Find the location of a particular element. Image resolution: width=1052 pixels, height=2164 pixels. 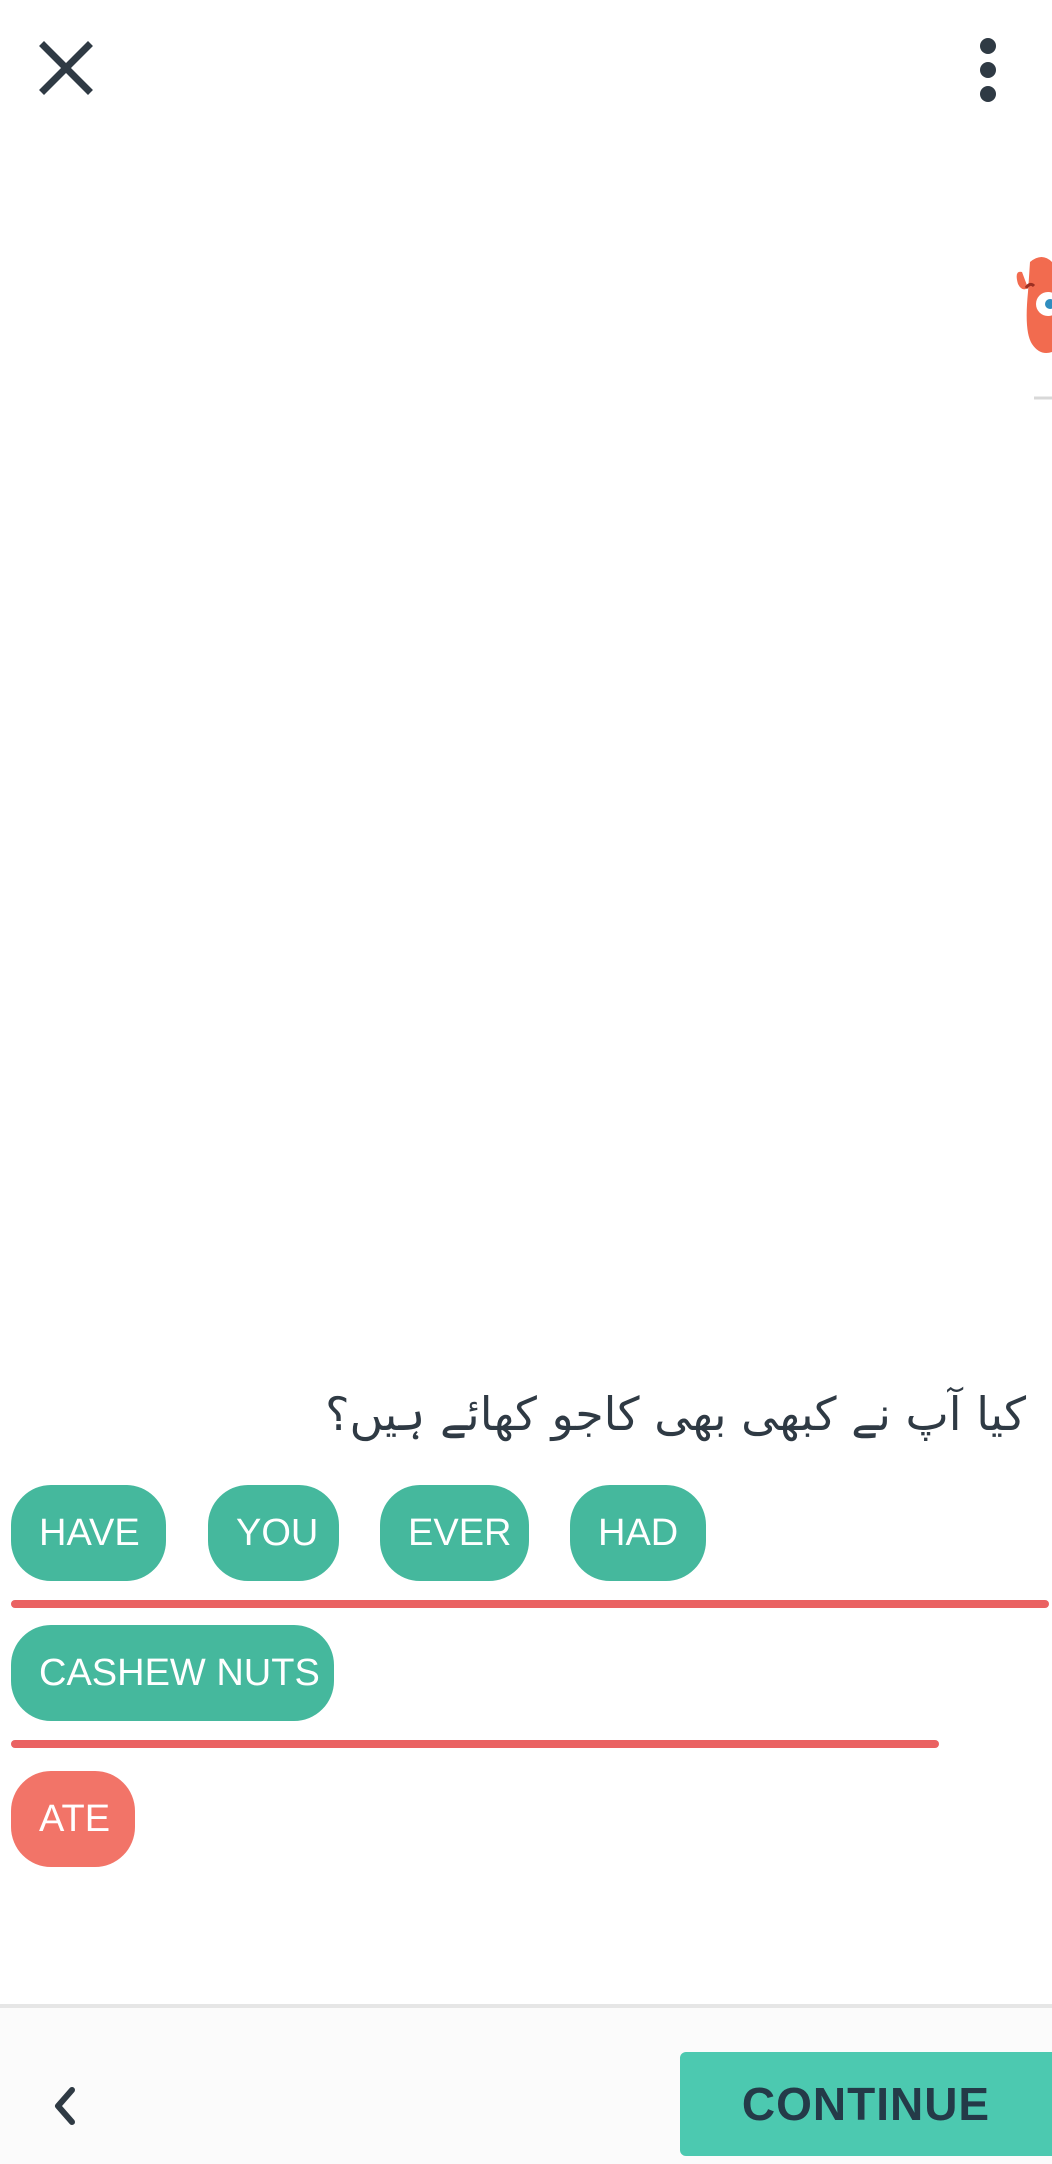

answer-chip-have: HAVE is located at coordinates (88, 1533).